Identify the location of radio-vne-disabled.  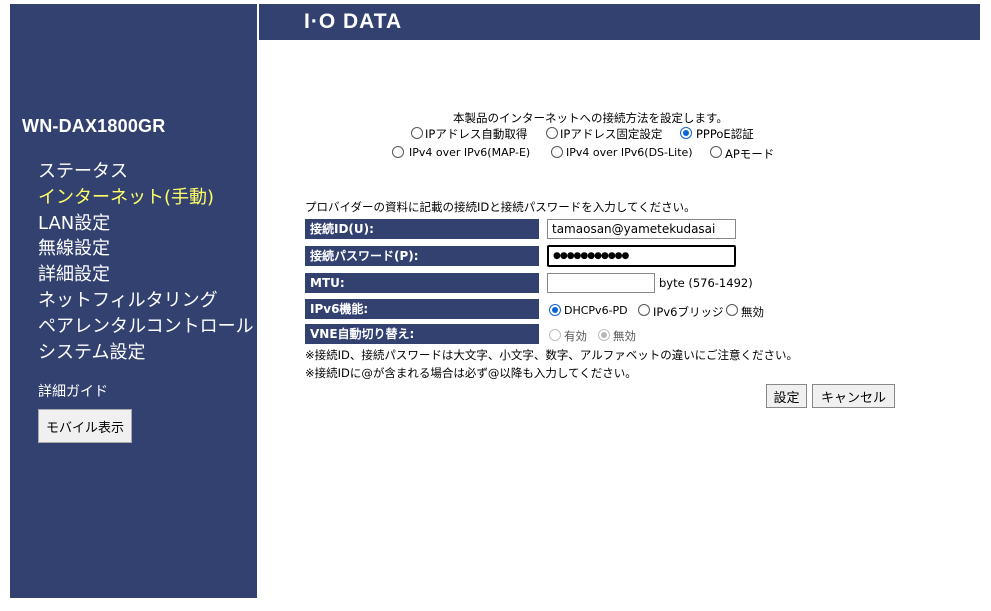
(604, 335).